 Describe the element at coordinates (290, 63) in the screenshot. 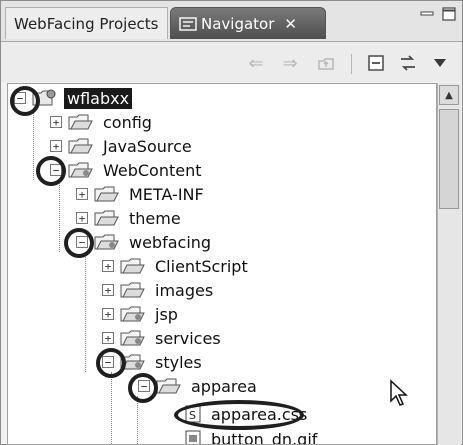

I see `forward-arrow-icon: ⇒` at that location.